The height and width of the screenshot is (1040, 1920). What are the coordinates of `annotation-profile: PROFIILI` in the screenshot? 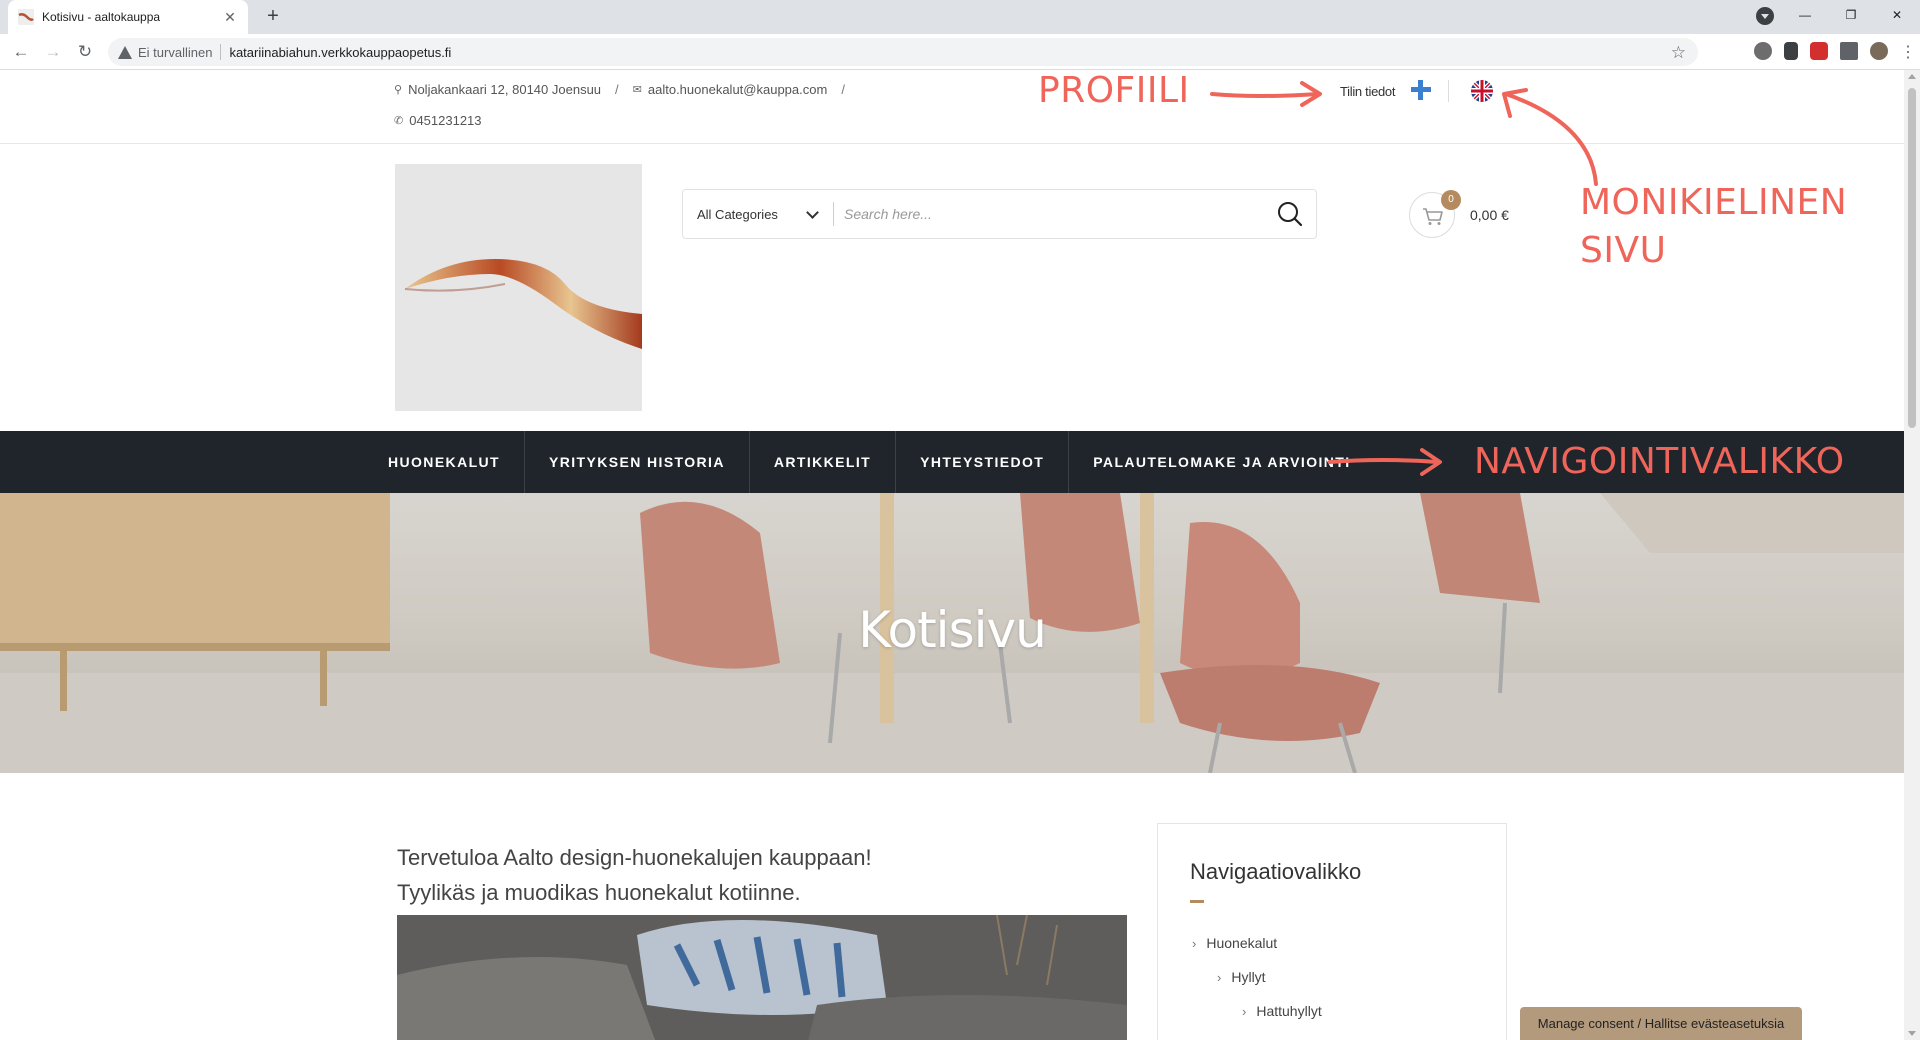 It's located at (1114, 90).